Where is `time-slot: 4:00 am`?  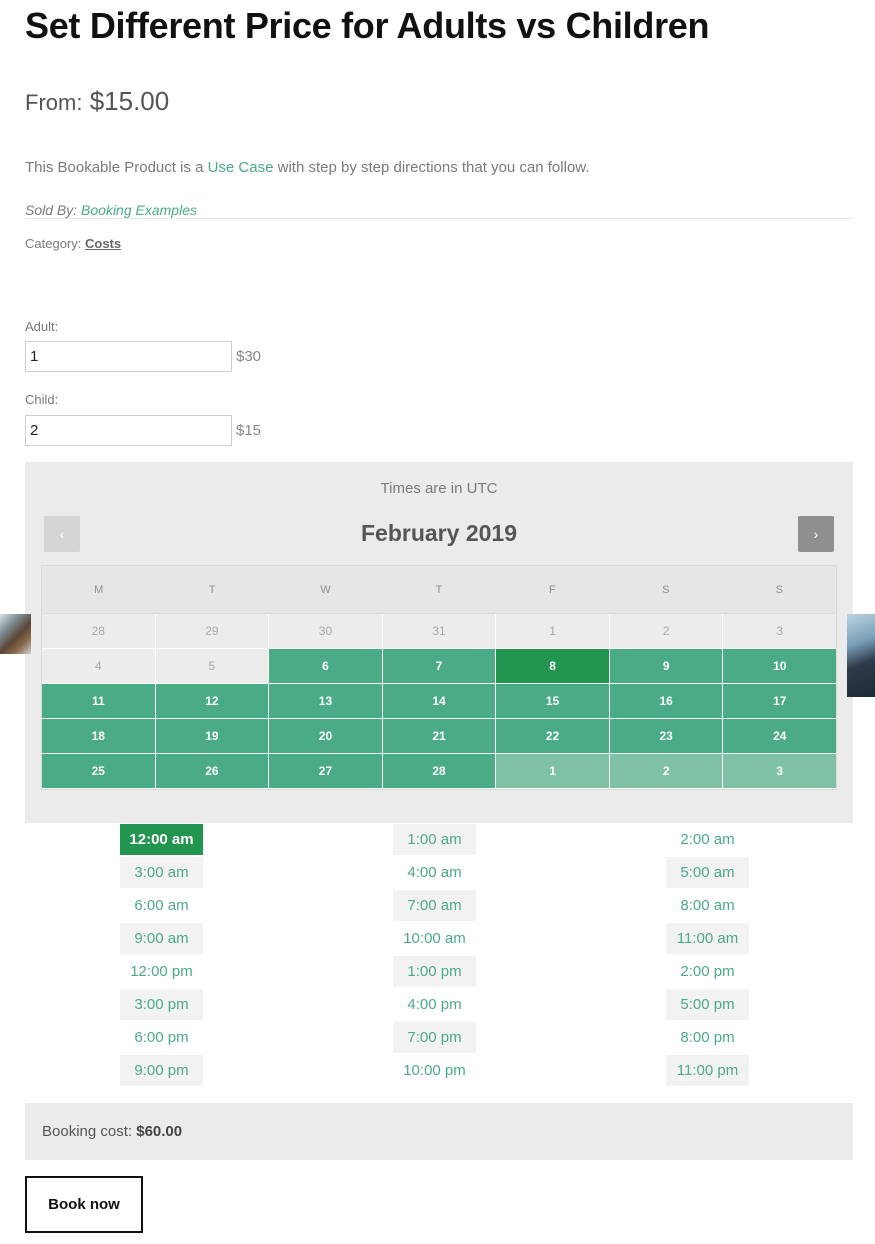
time-slot: 4:00 am is located at coordinates (434, 872).